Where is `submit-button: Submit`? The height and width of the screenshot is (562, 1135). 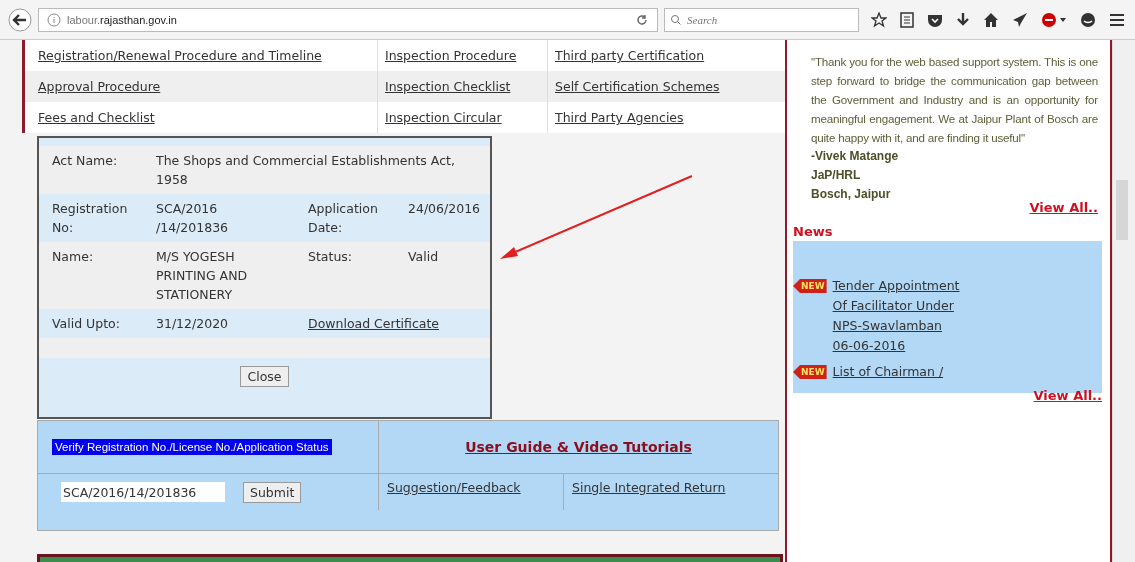 submit-button: Submit is located at coordinates (272, 492).